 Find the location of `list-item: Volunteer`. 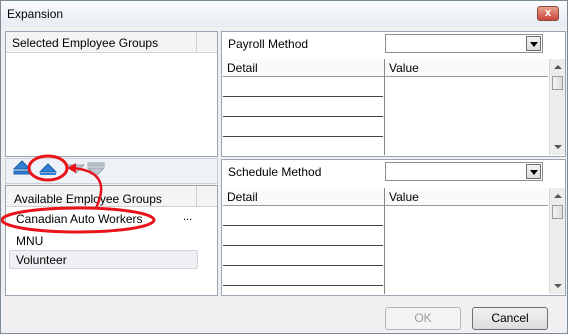

list-item: Volunteer is located at coordinates (103, 259).